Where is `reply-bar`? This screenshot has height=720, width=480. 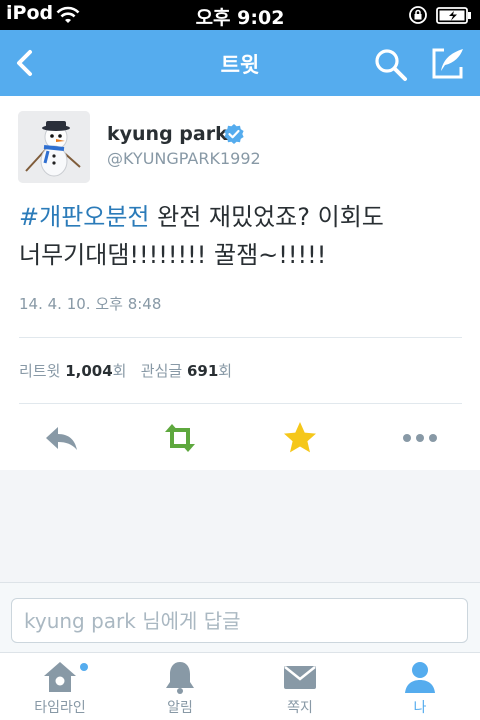
reply-bar is located at coordinates (240, 617).